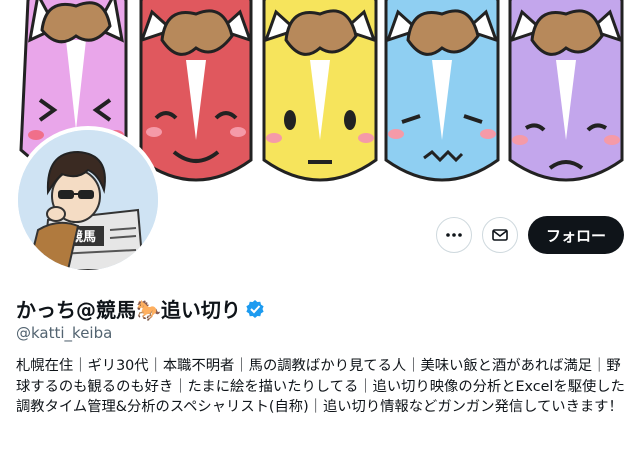  What do you see at coordinates (566, 91) in the screenshot?
I see `horse-purple` at bounding box center [566, 91].